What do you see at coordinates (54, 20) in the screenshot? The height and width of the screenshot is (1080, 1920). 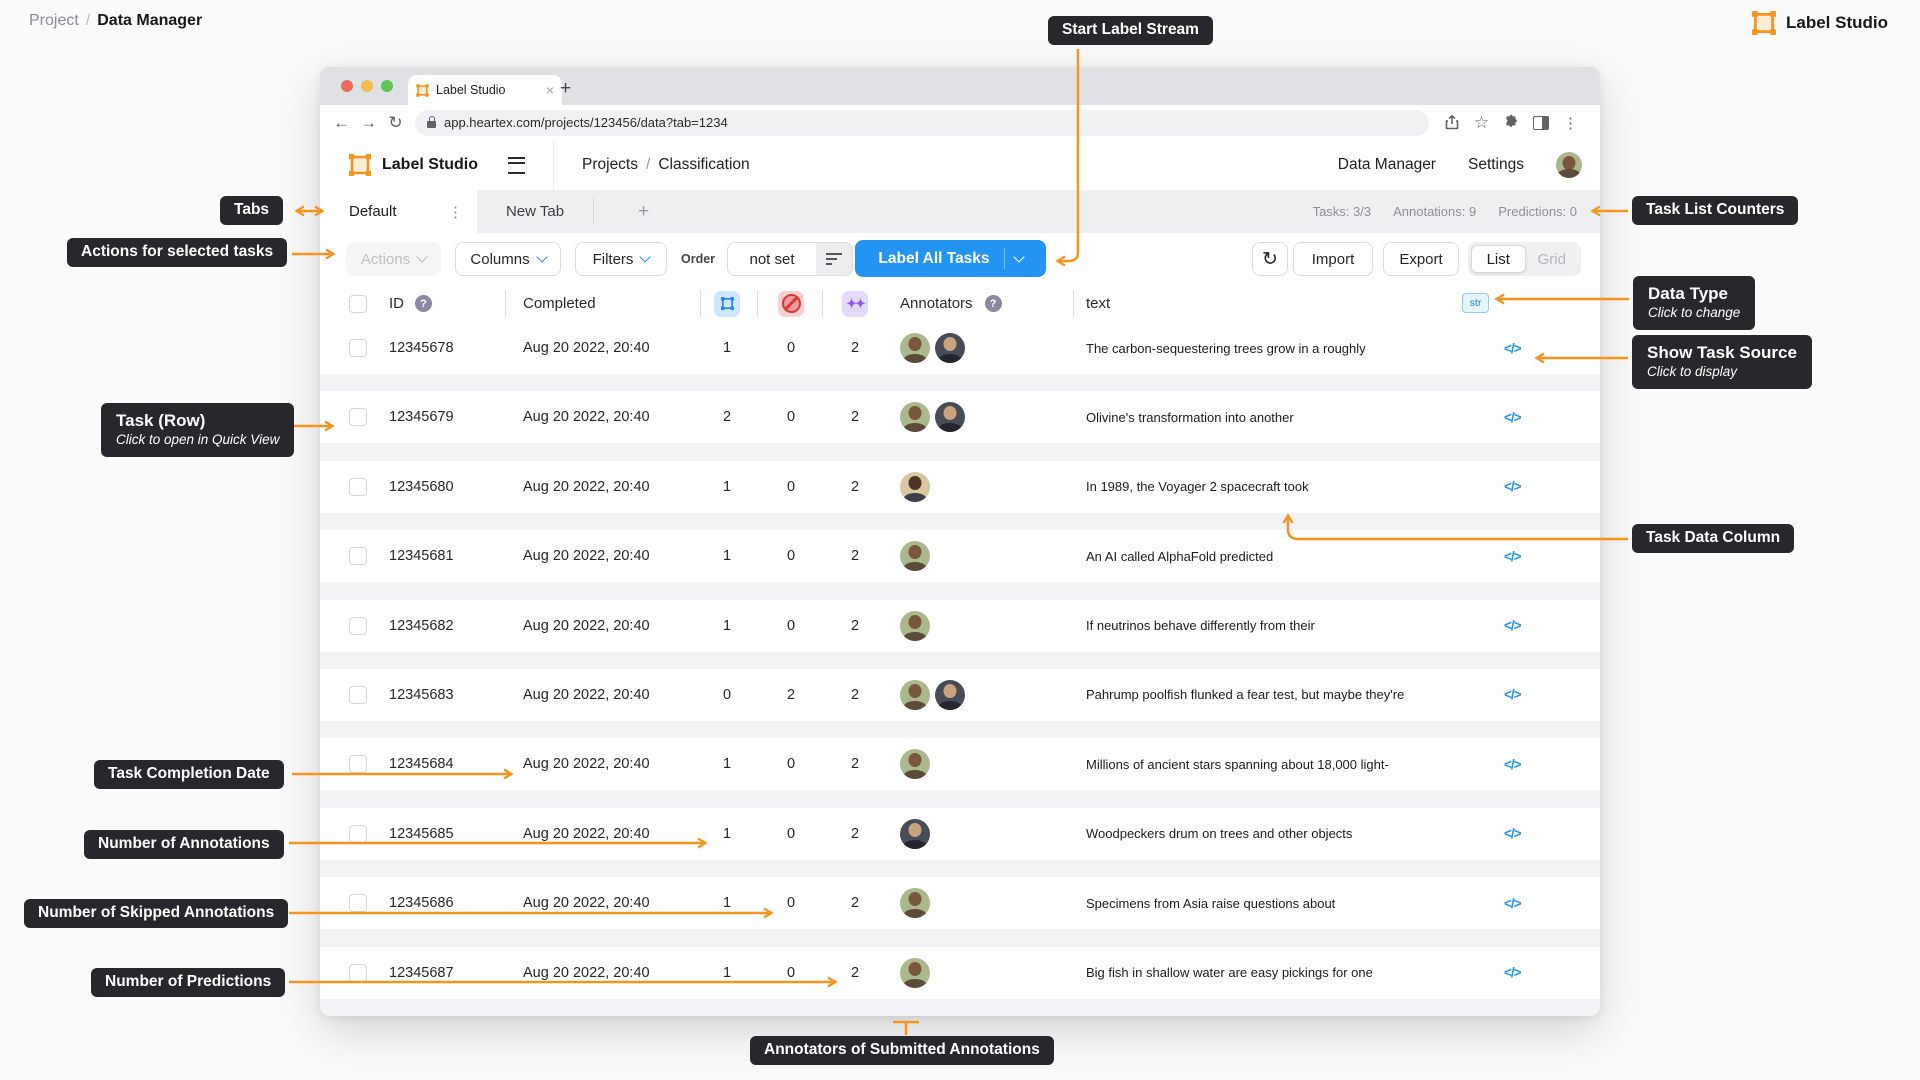 I see `breadcrumb-project: Project` at bounding box center [54, 20].